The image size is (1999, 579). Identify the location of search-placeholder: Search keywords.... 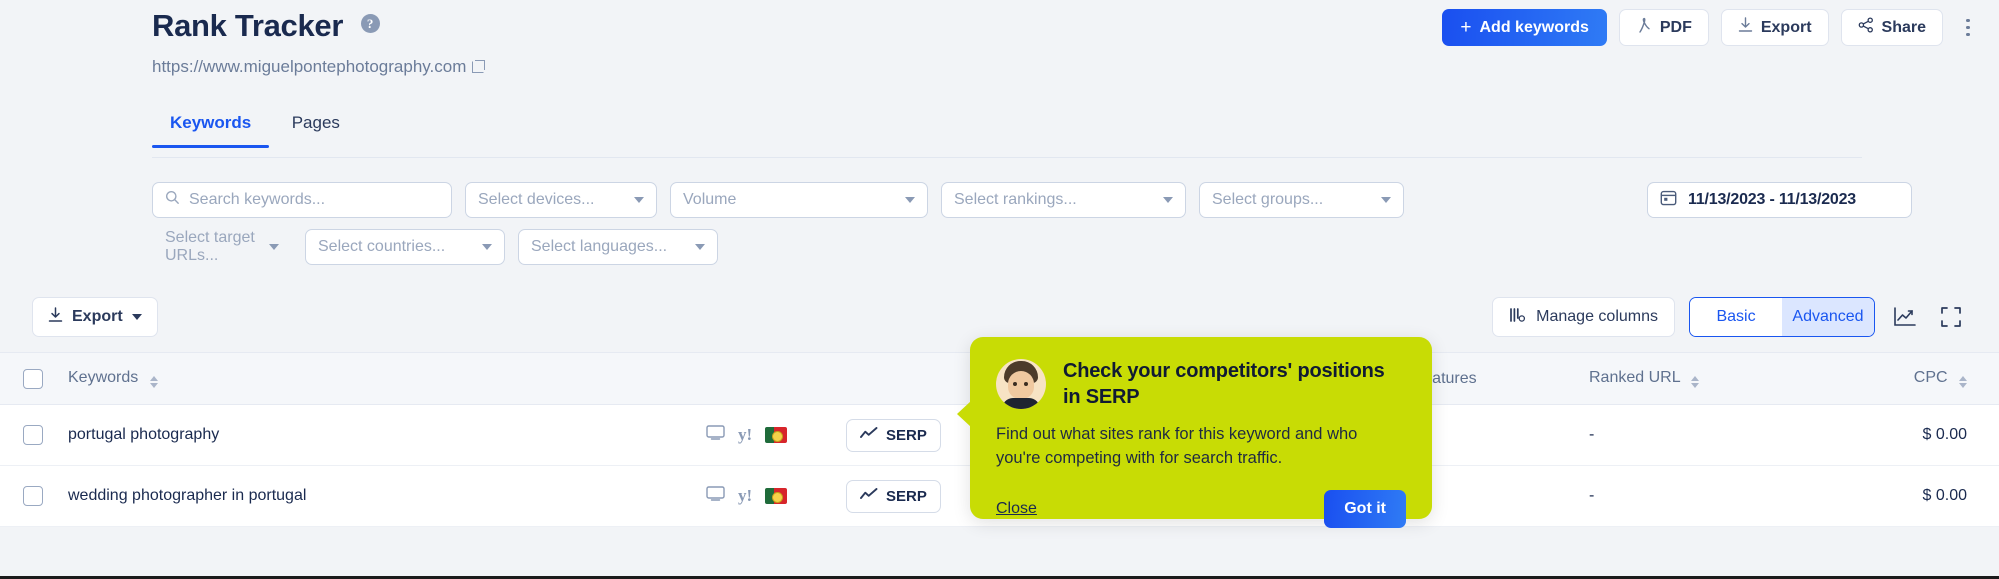
(257, 199).